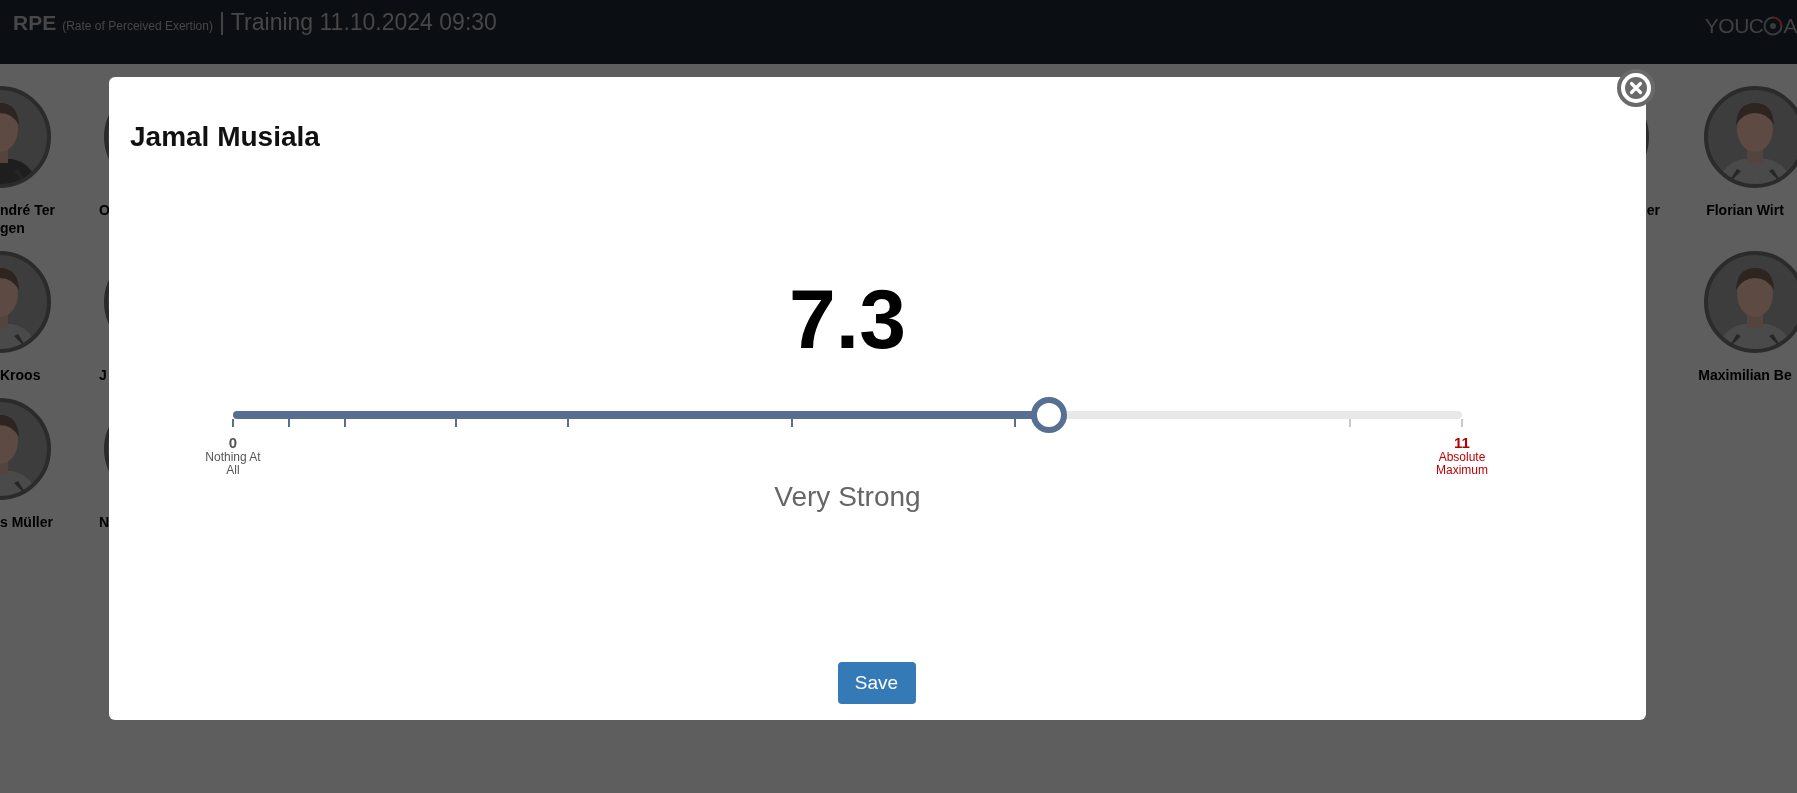 The height and width of the screenshot is (793, 1797). I want to click on app-title: RPE, so click(35, 23).